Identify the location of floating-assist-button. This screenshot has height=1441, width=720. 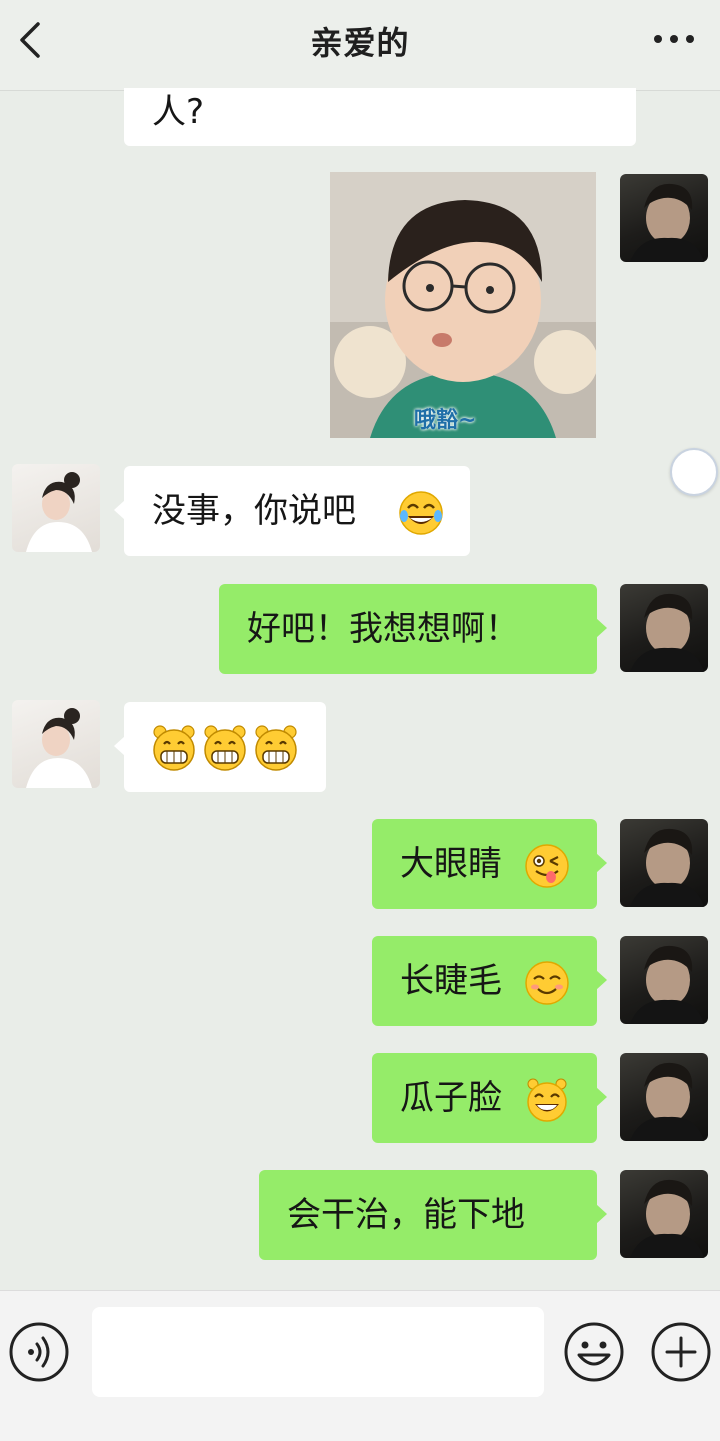
(694, 472).